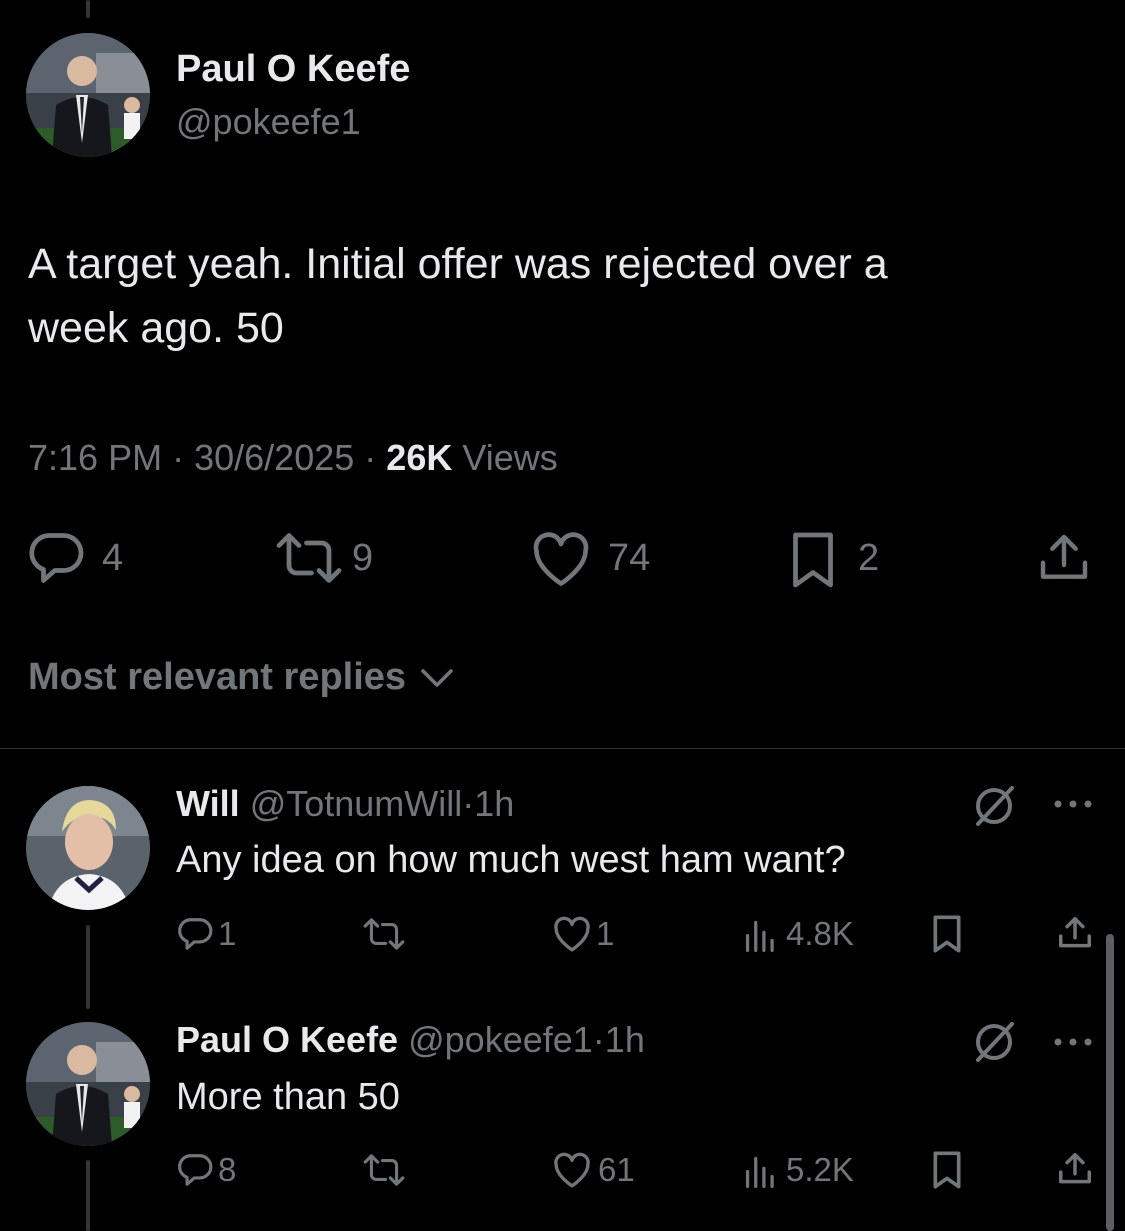 Image resolution: width=1125 pixels, height=1231 pixels. Describe the element at coordinates (268, 122) in the screenshot. I see `author-handle: @pokeefe1` at that location.